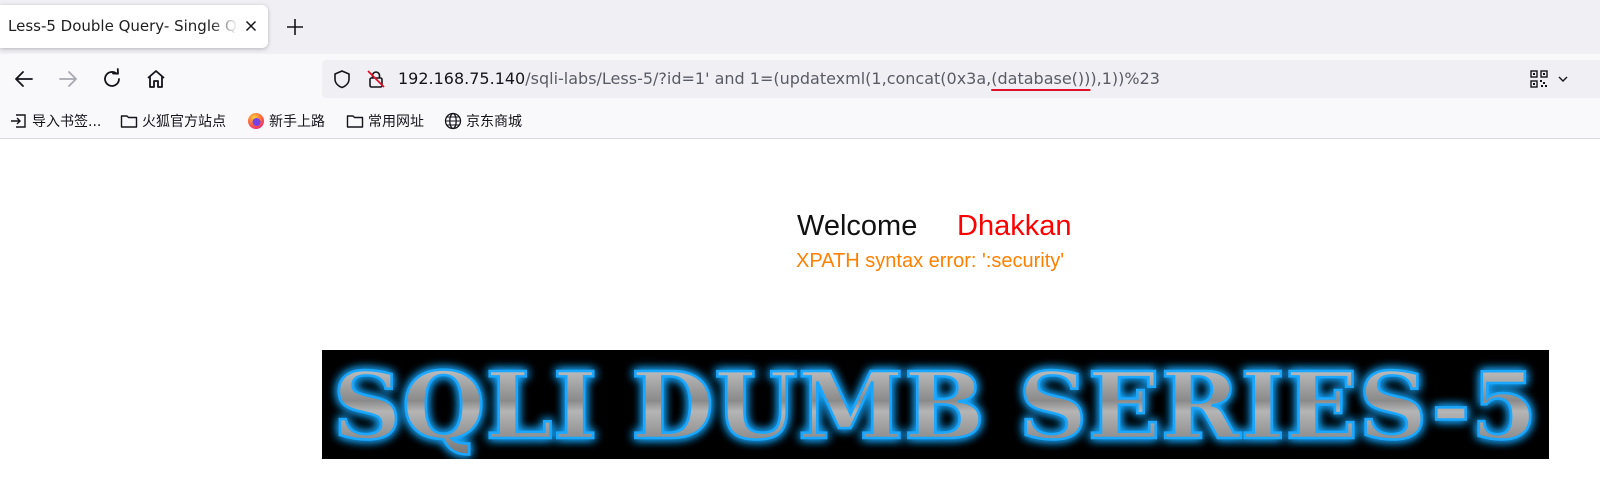  Describe the element at coordinates (376, 79) in the screenshot. I see `insecure-lock-icon` at that location.